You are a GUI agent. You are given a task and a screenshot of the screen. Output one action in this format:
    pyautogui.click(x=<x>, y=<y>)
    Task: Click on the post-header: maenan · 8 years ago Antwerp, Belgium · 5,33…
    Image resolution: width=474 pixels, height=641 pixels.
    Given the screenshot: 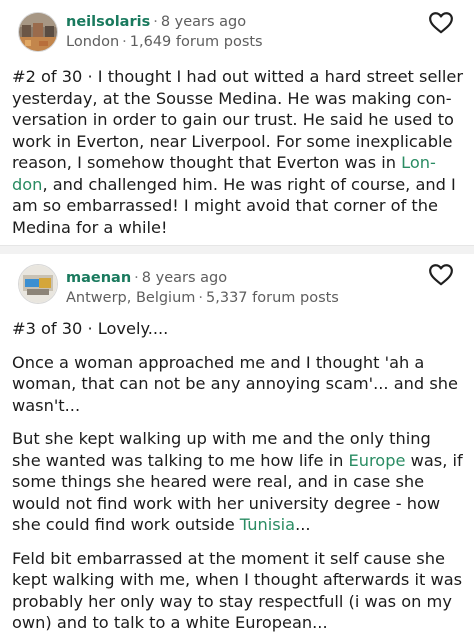 What is the action you would take?
    pyautogui.click(x=238, y=282)
    